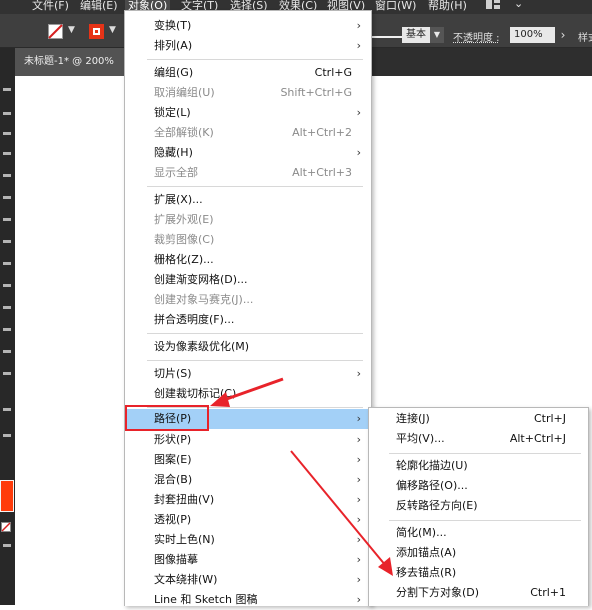 This screenshot has height=610, width=592. Describe the element at coordinates (248, 26) in the screenshot. I see `menu-item-transform: 变换(T) ›` at that location.